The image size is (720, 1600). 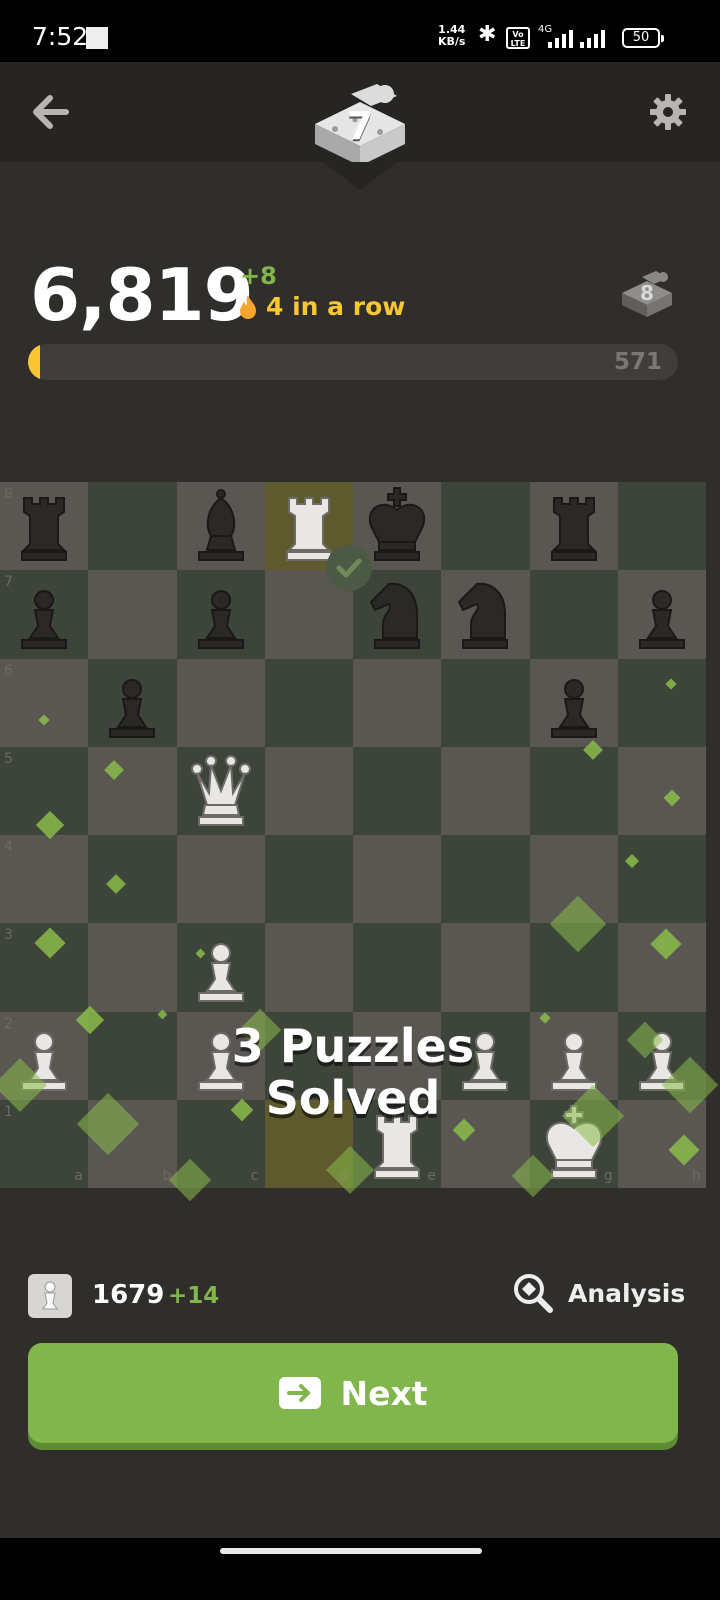 I want to click on black-bishop-c8, so click(x=221, y=526).